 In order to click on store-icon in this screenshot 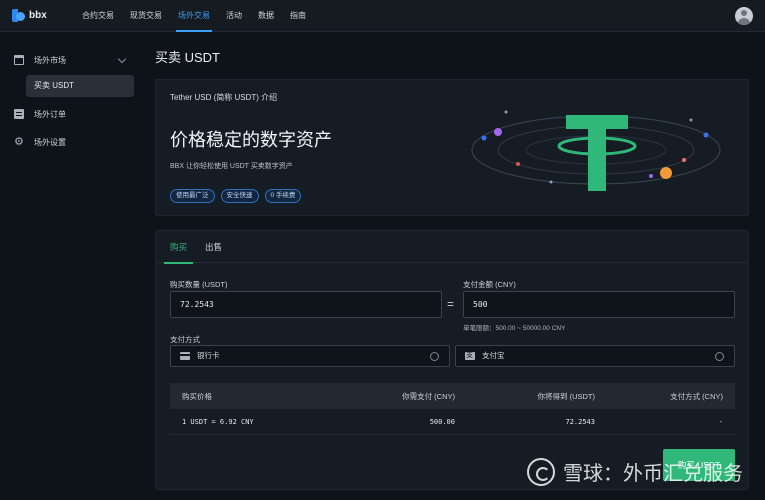, I will do `click(19, 60)`.